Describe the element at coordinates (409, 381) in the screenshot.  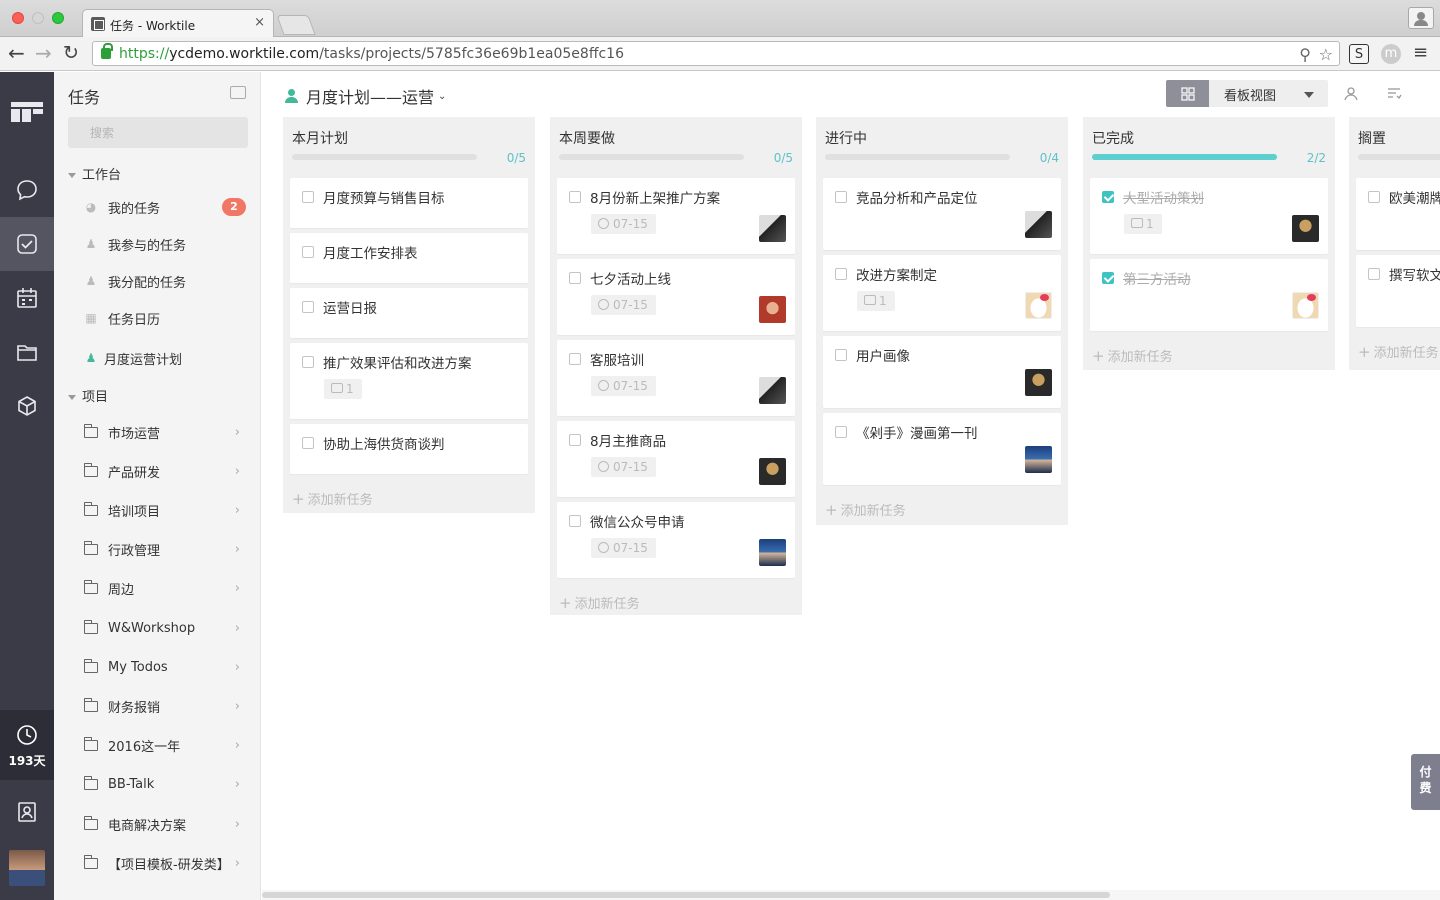
I see `task-card: 推广效果评估和改进方案 1` at that location.